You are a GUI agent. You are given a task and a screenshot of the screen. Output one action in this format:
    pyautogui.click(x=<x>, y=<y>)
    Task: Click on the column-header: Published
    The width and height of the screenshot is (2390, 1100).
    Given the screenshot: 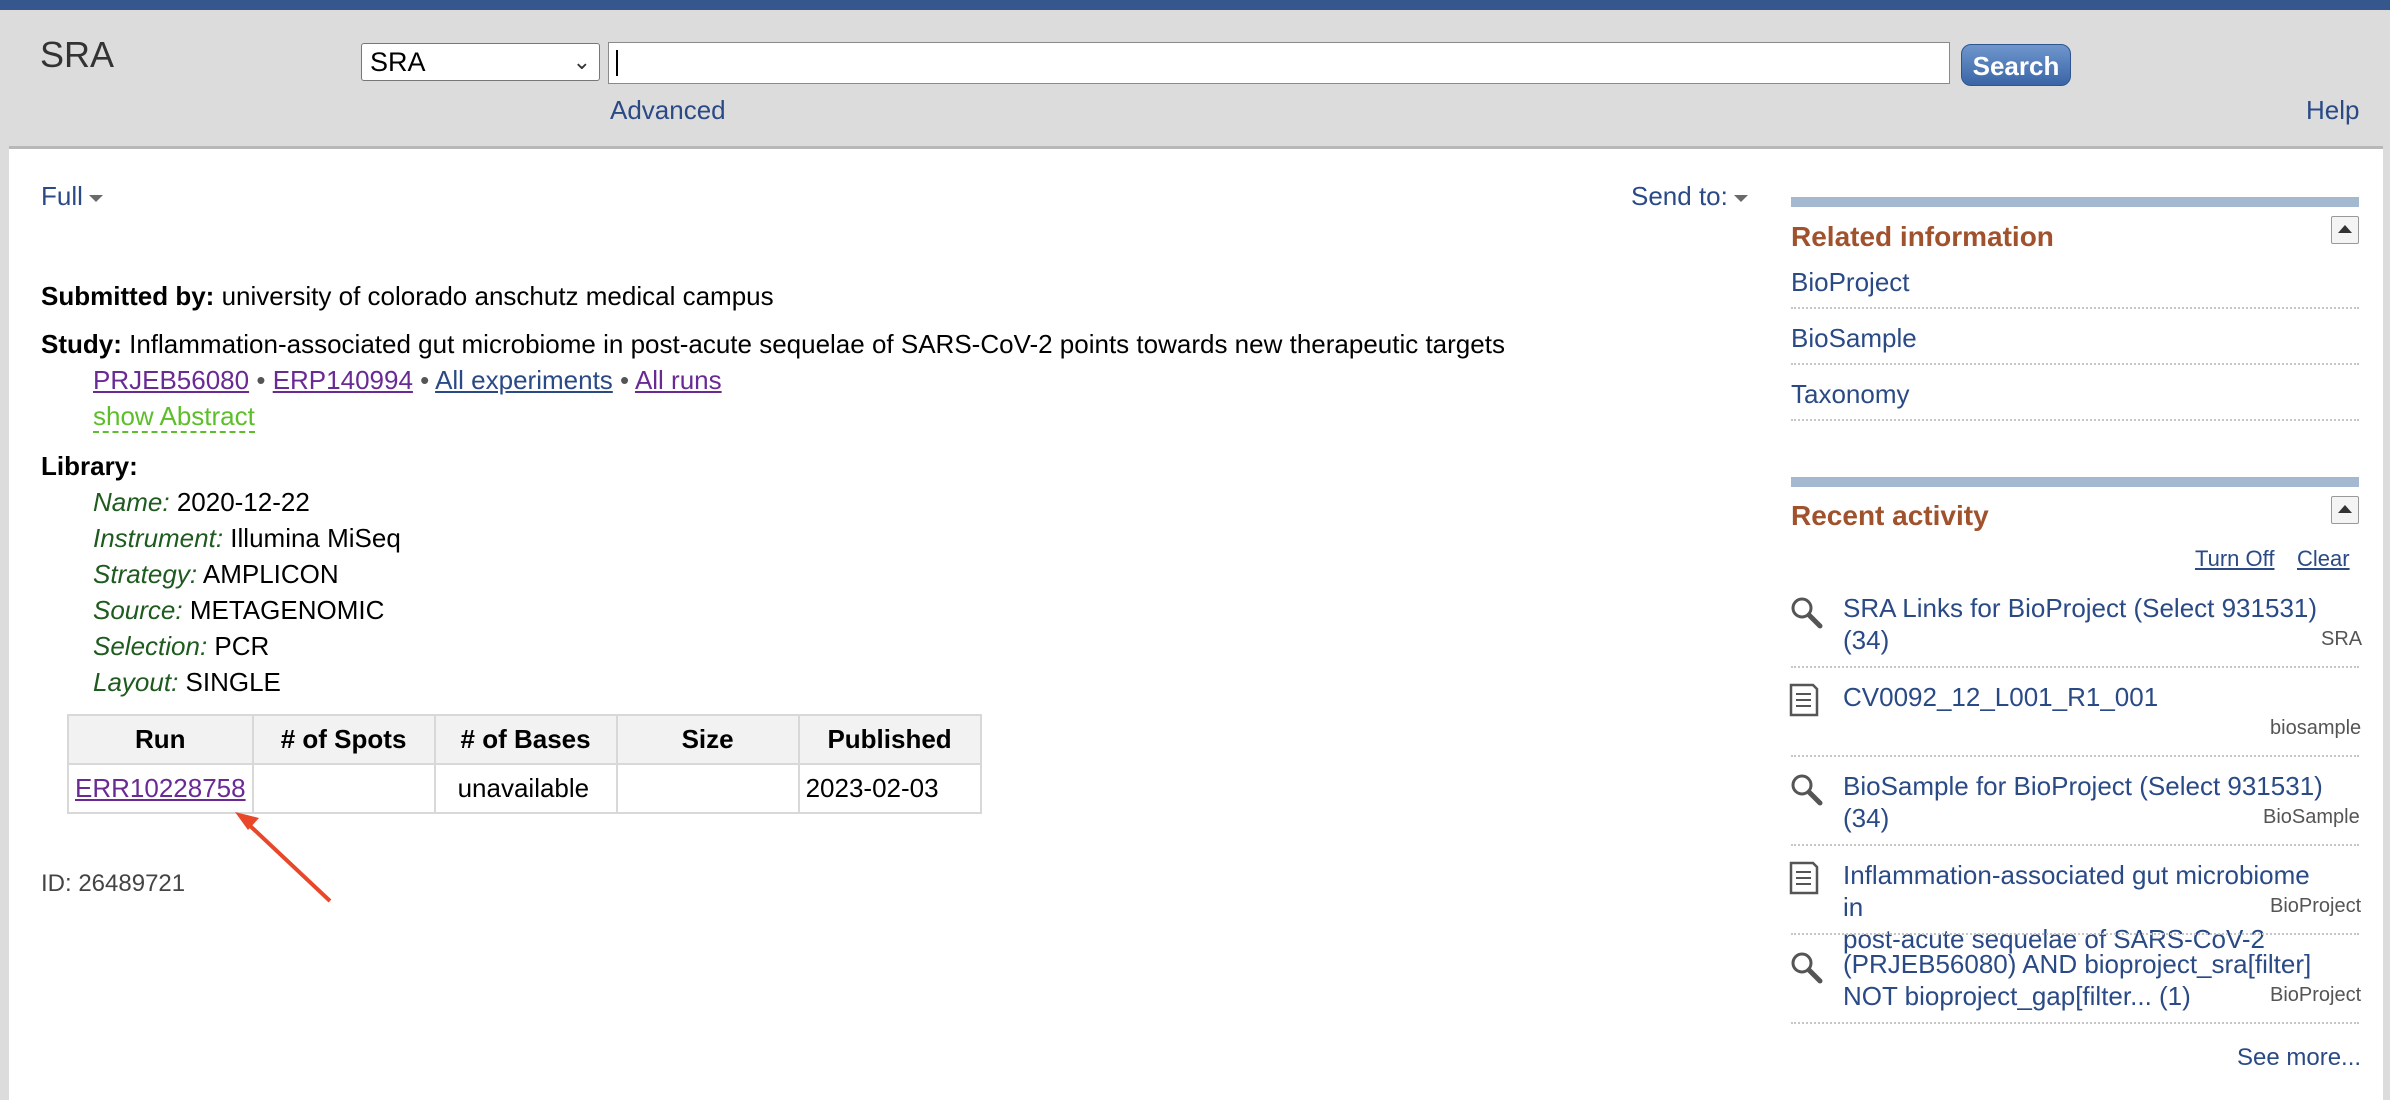 What is the action you would take?
    pyautogui.click(x=889, y=739)
    